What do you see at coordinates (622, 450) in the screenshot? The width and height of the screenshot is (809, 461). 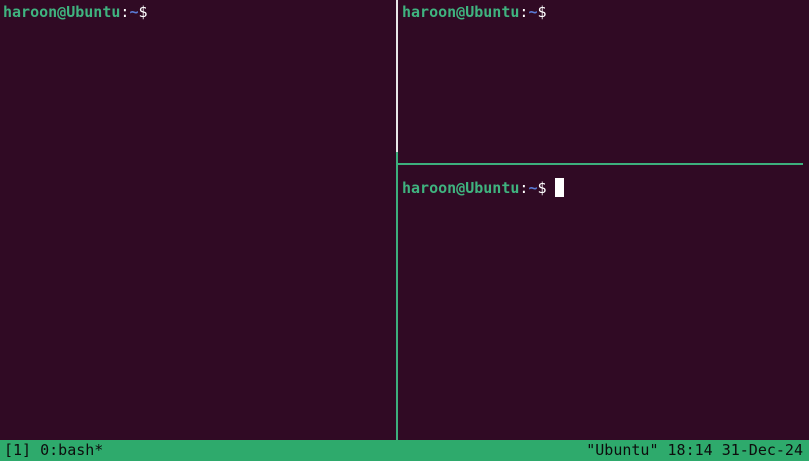 I see `status-host: "Ubuntu"` at bounding box center [622, 450].